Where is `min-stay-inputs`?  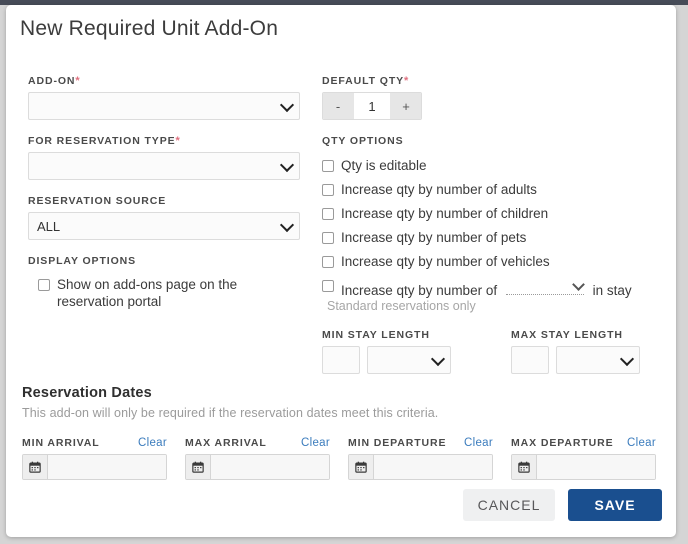
min-stay-inputs is located at coordinates (386, 360).